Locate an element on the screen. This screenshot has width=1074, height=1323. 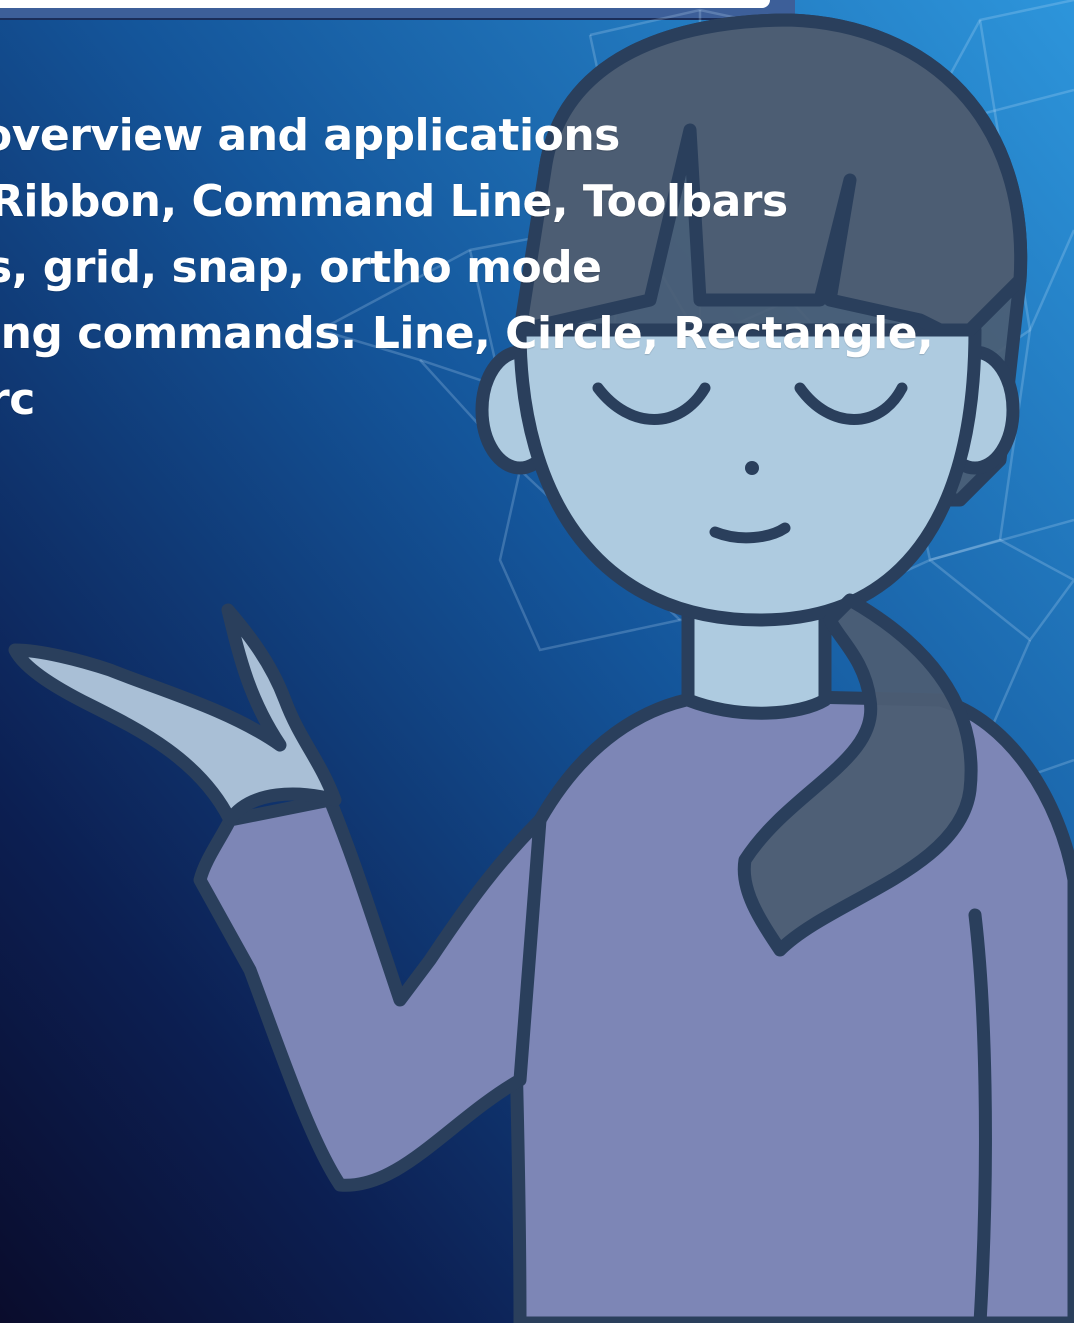
bullet-line-1: overview and applications is located at coordinates (310, 135).